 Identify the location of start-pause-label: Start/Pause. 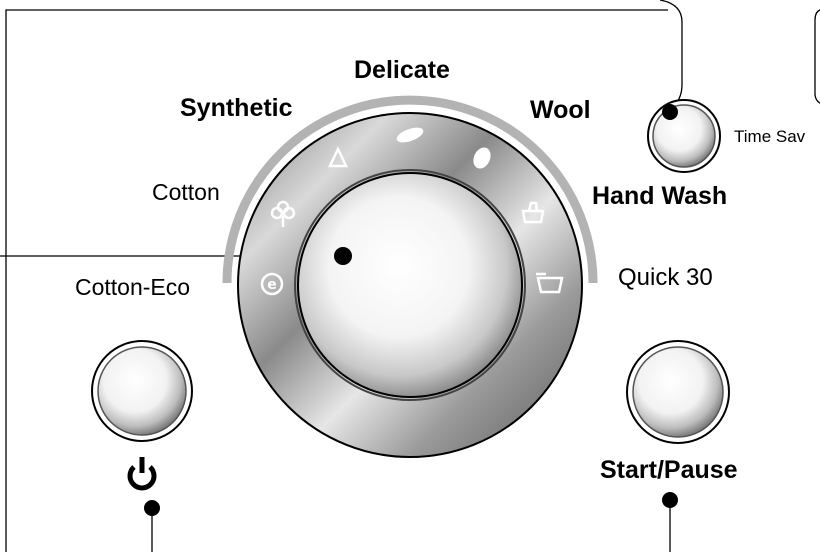
(669, 470).